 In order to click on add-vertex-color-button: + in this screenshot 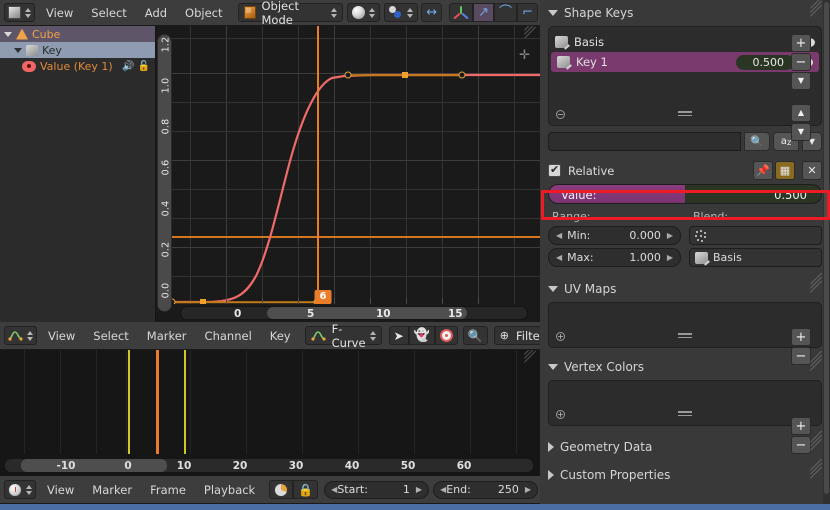, I will do `click(801, 426)`.